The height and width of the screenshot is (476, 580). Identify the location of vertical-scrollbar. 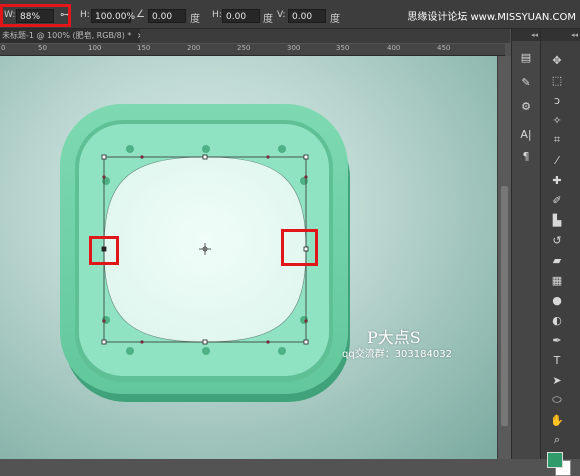
(504, 257).